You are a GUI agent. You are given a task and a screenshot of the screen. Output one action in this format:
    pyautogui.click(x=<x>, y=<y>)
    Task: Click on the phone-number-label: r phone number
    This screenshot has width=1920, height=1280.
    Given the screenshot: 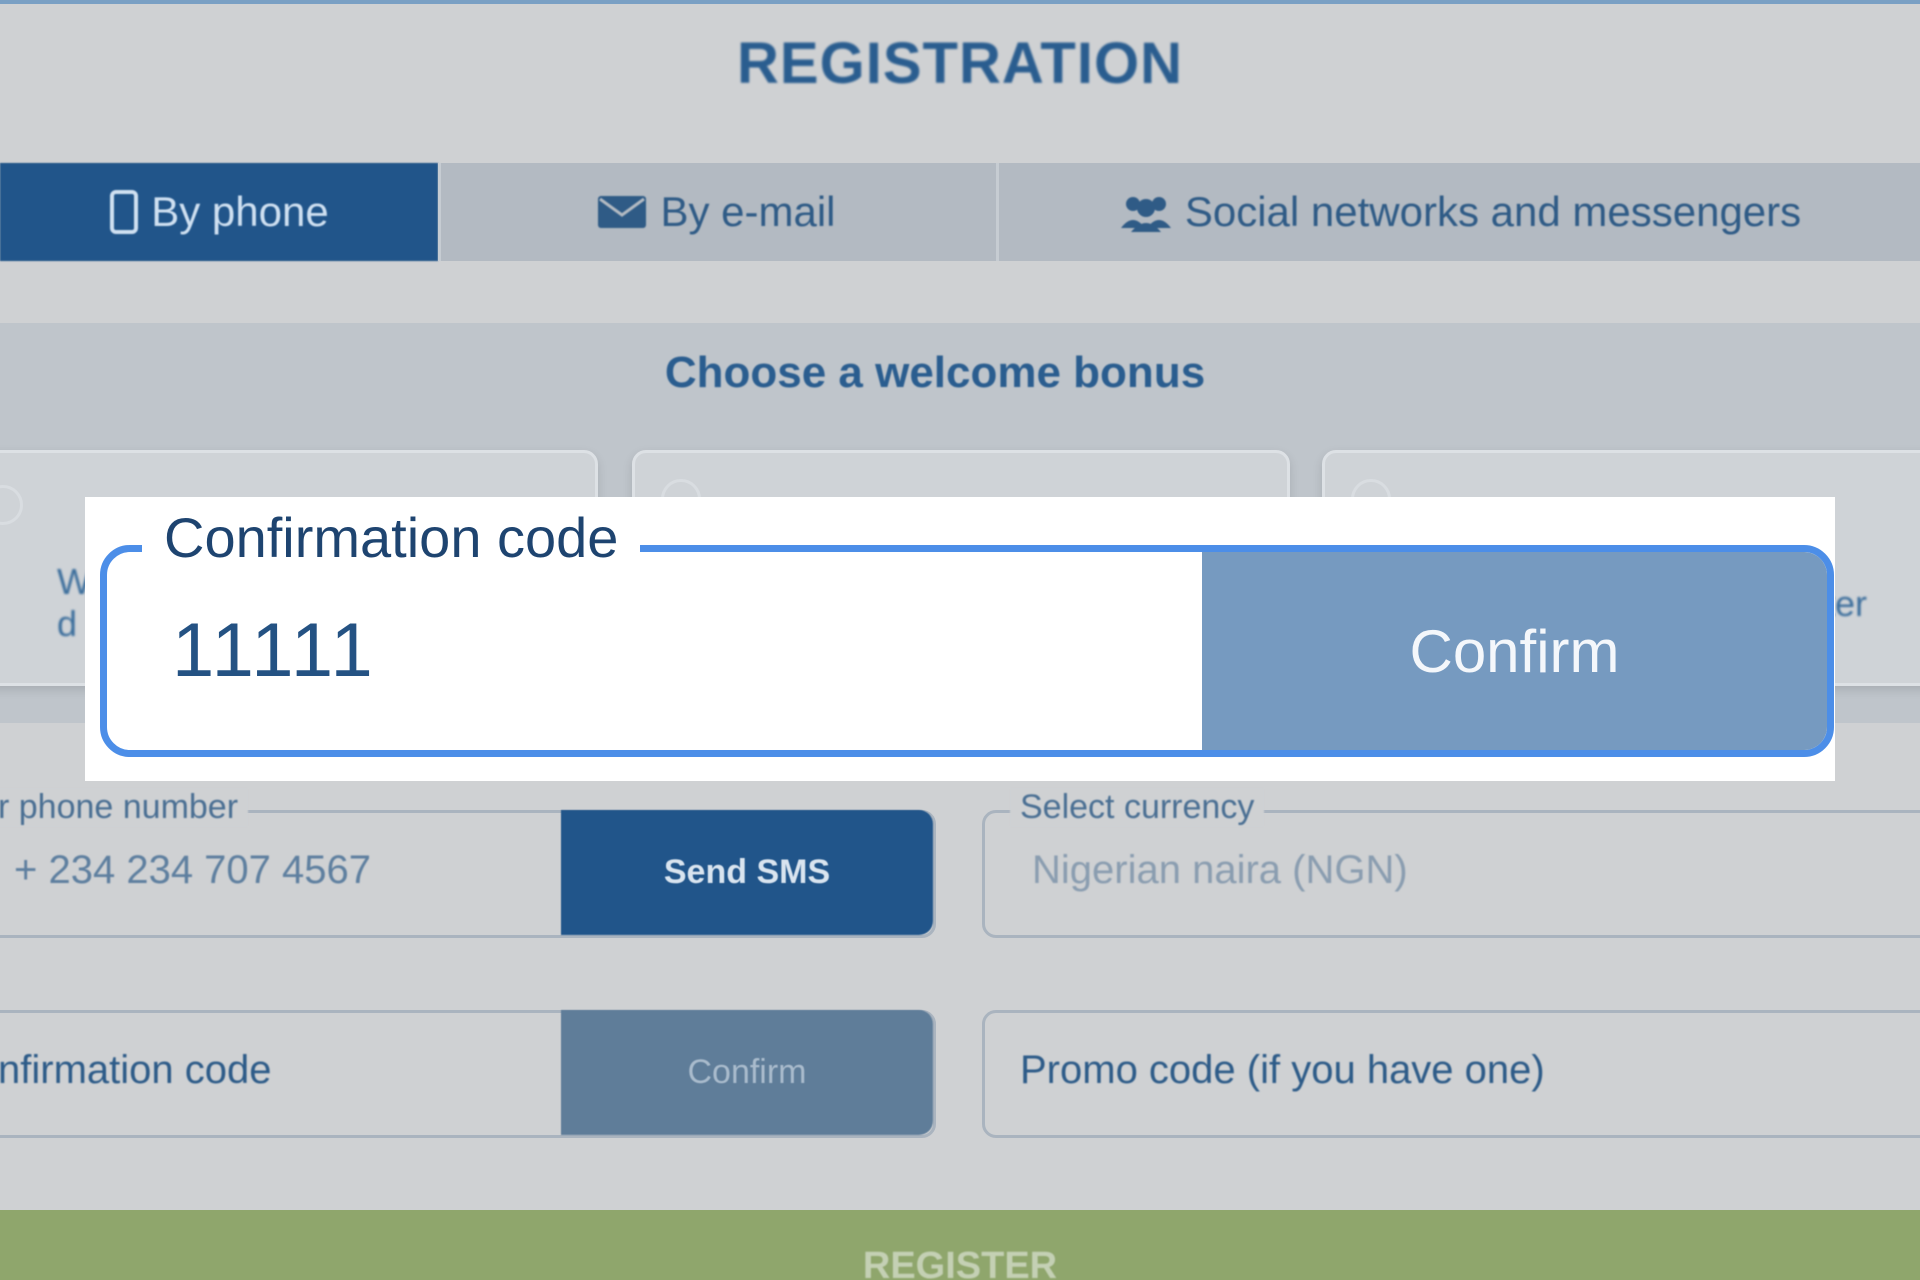 What is the action you would take?
    pyautogui.click(x=124, y=807)
    